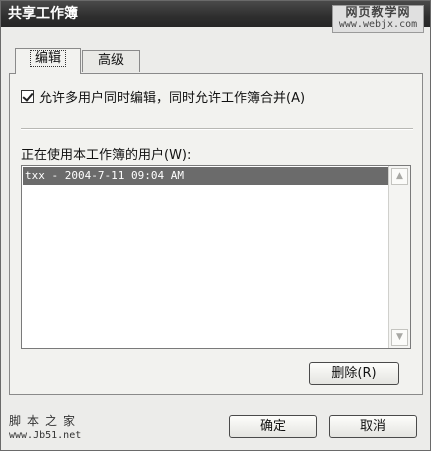 This screenshot has height=451, width=431. What do you see at coordinates (354, 373) in the screenshot?
I see `delete-button: 删除(R)` at bounding box center [354, 373].